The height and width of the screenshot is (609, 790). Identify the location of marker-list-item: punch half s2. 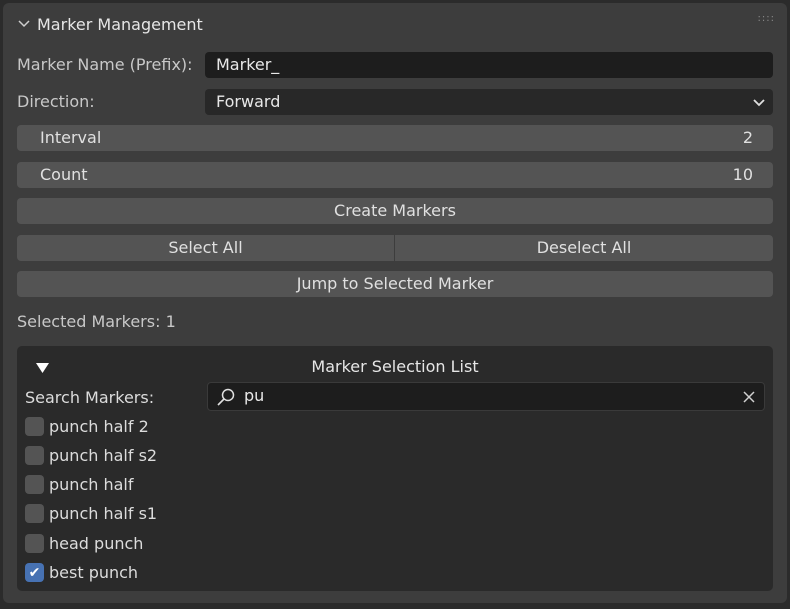
(91, 455).